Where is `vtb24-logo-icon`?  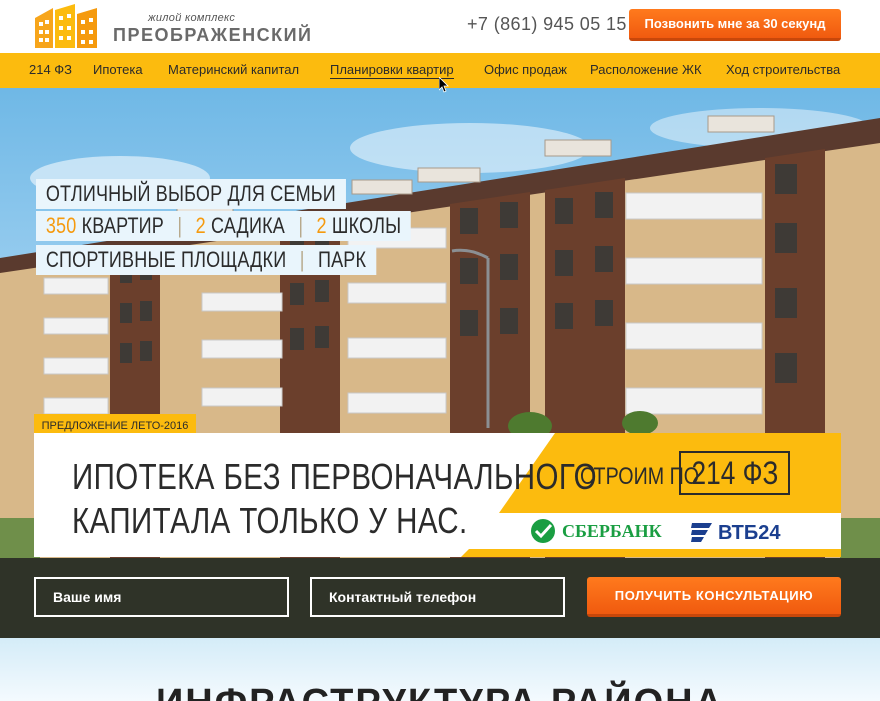
vtb24-logo-icon is located at coordinates (701, 532).